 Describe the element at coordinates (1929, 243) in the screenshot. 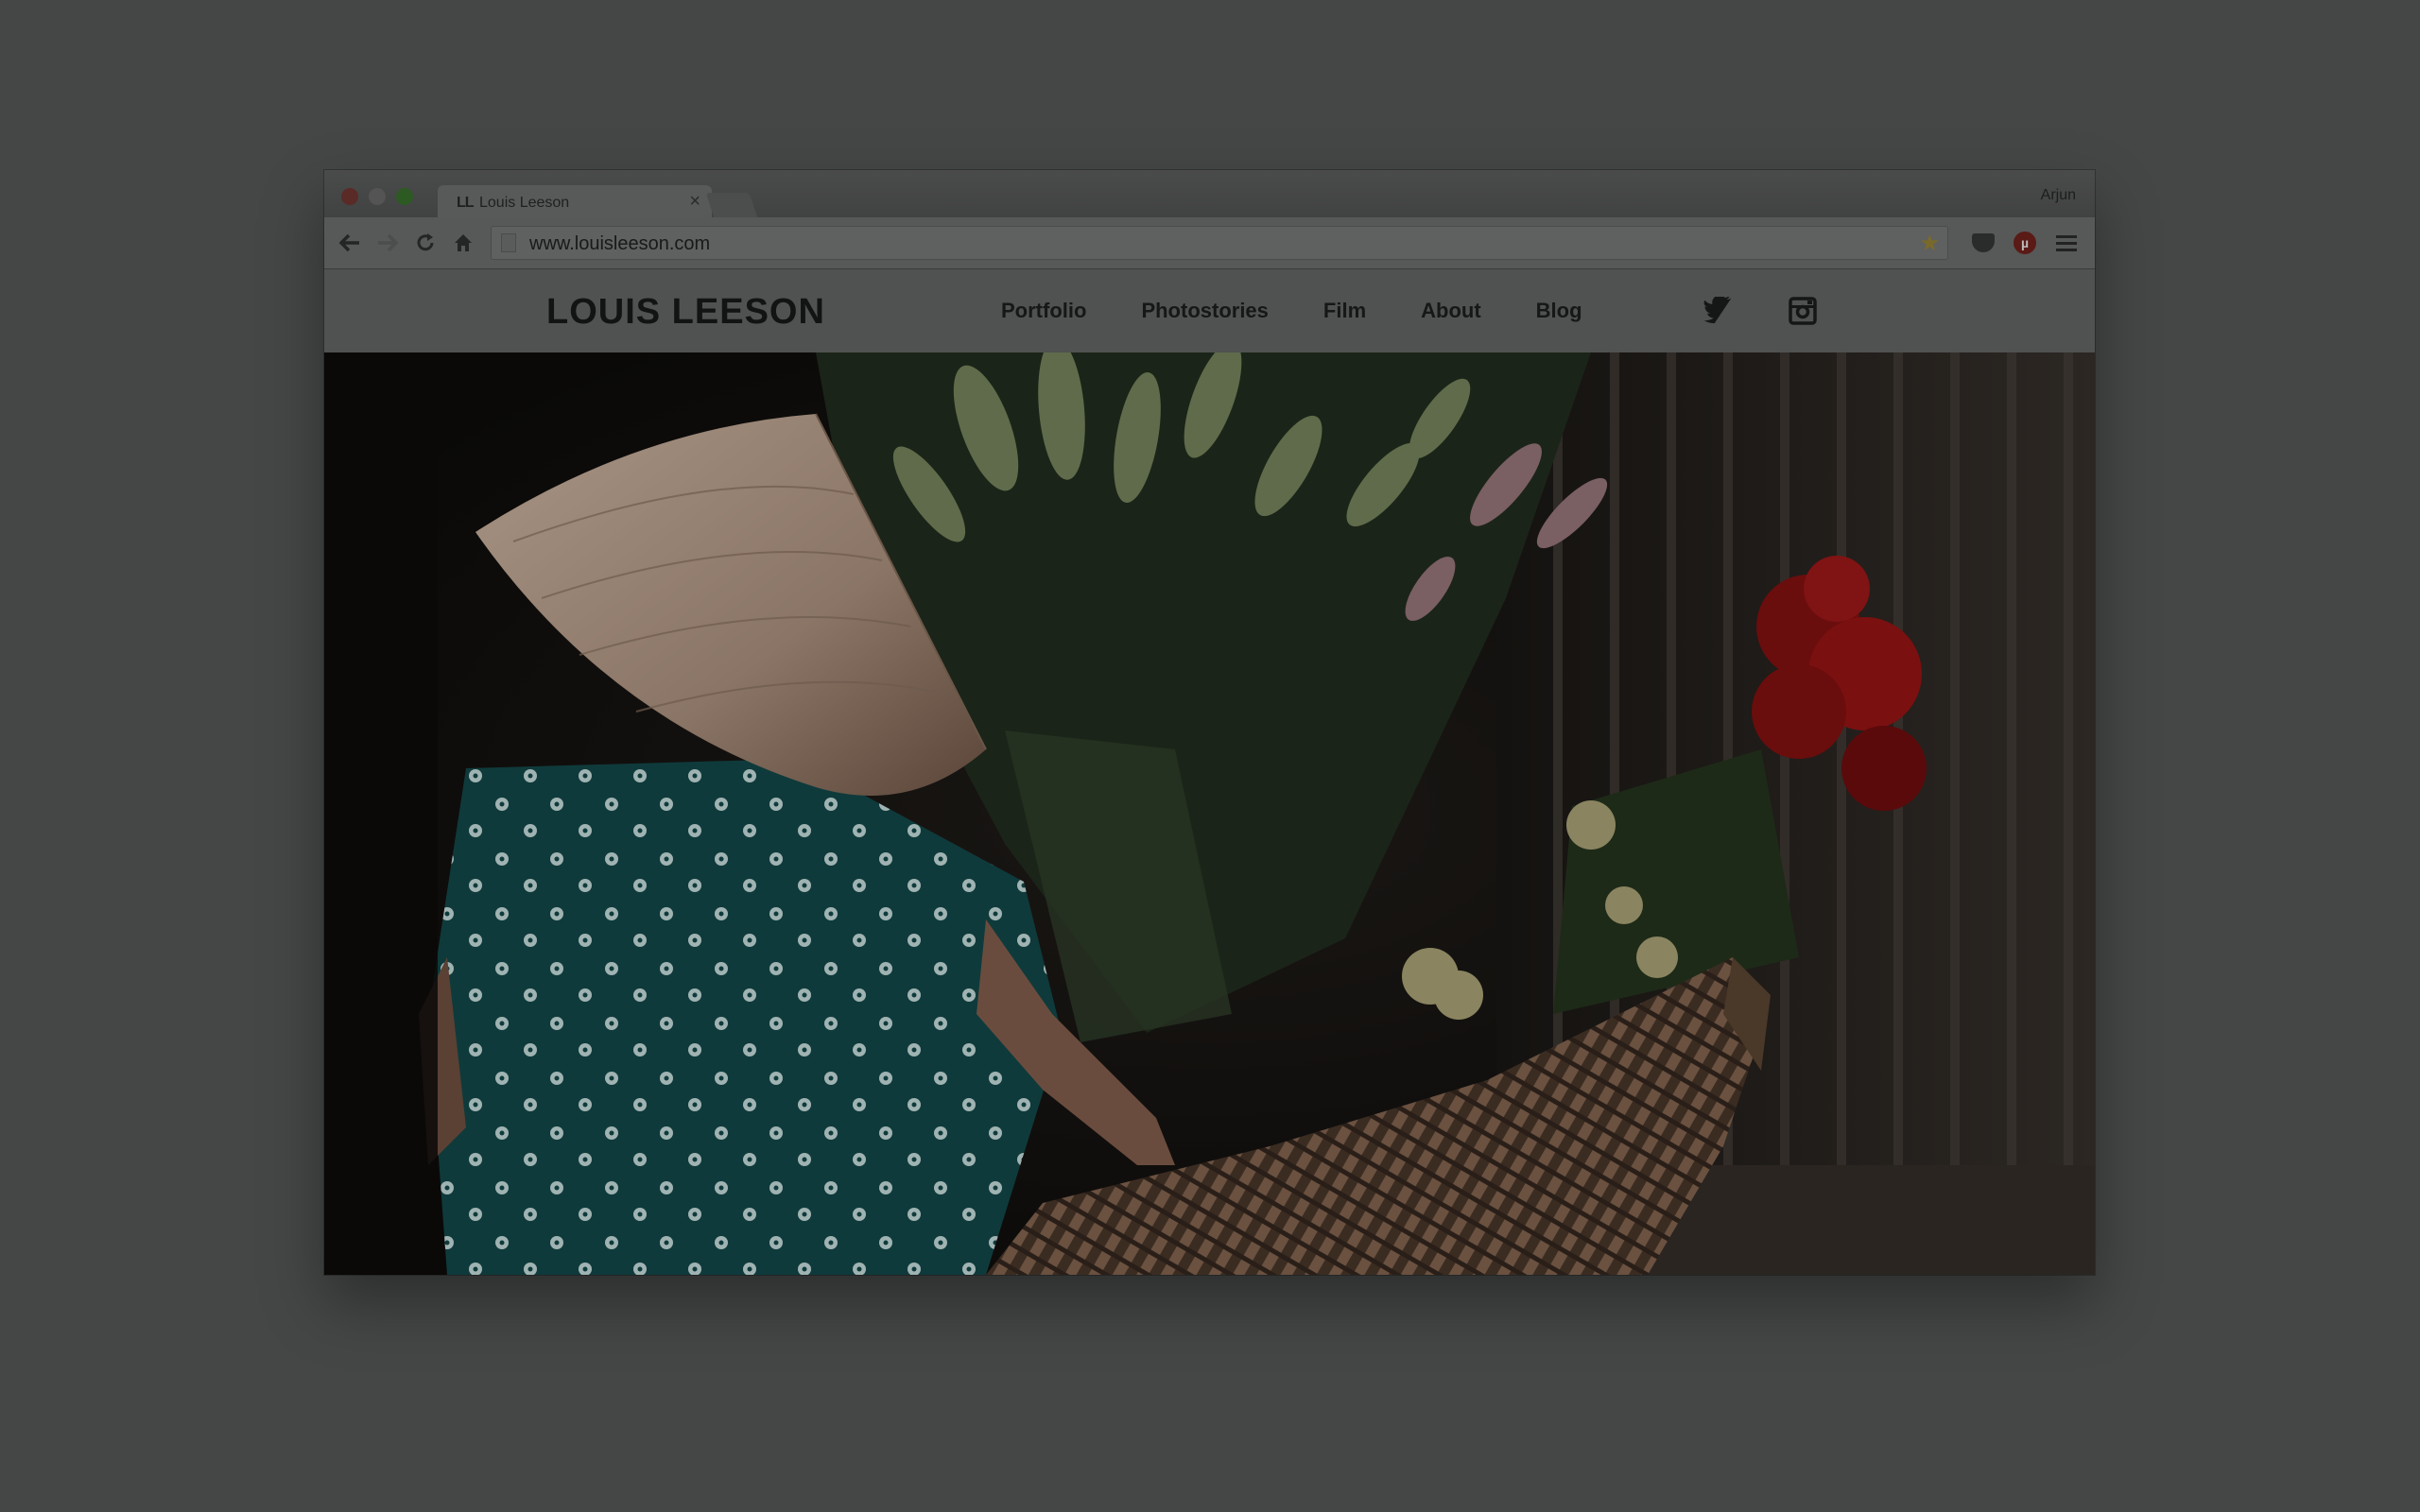

I see `star-icon: ★` at that location.